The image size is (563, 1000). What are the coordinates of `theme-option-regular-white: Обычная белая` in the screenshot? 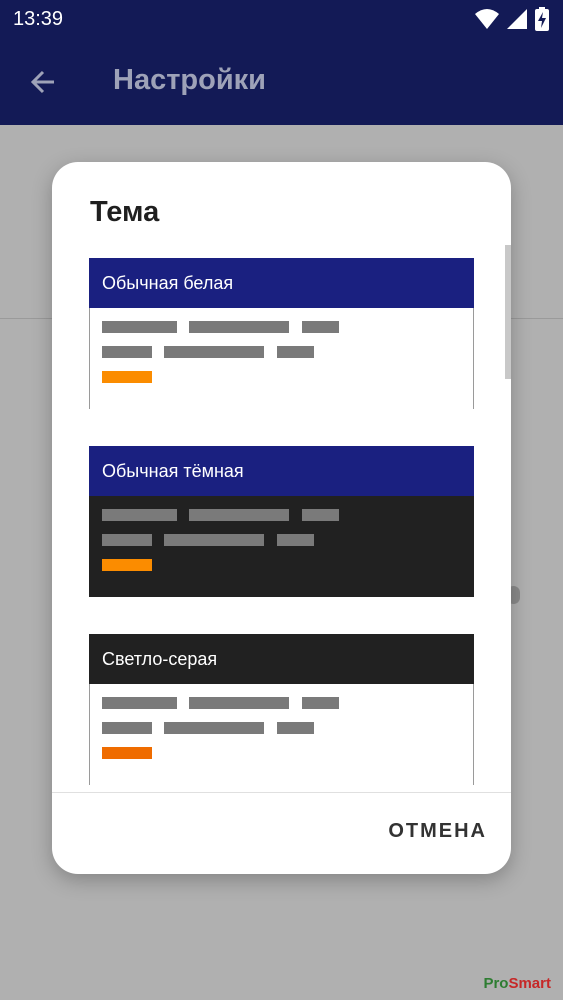 It's located at (281, 333).